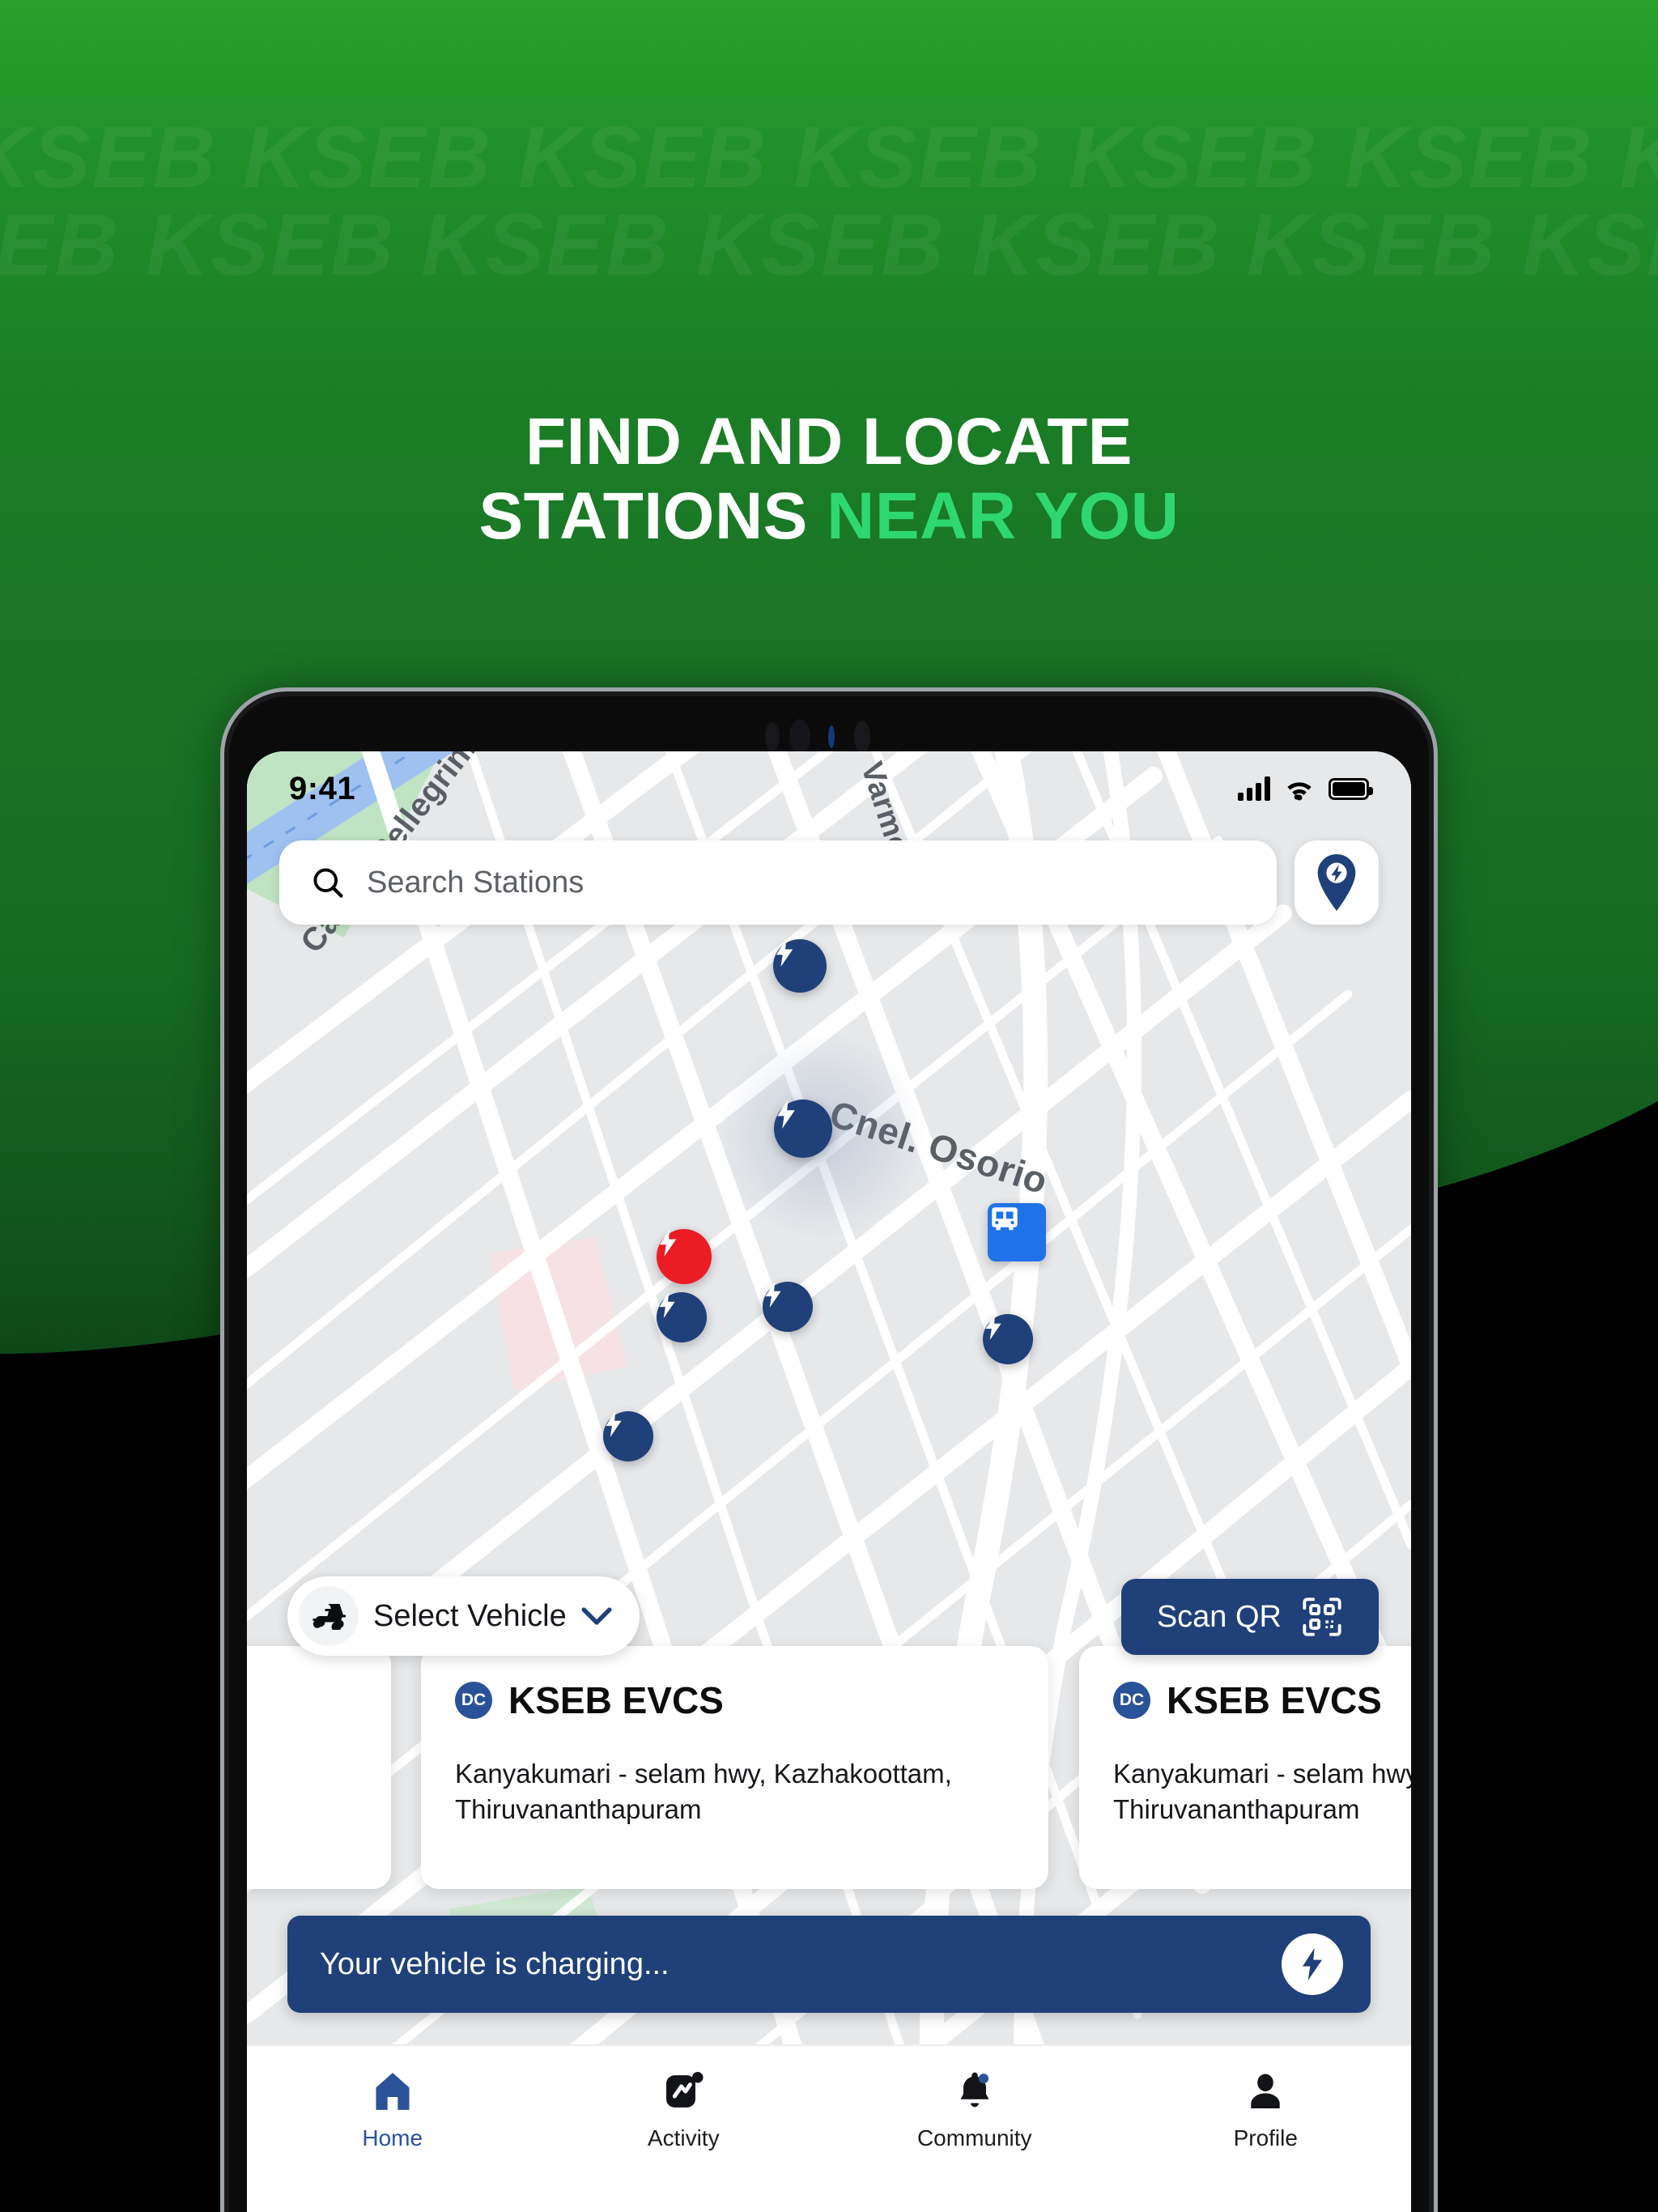 Image resolution: width=1658 pixels, height=2212 pixels. I want to click on camera-lens-icon, so click(799, 737).